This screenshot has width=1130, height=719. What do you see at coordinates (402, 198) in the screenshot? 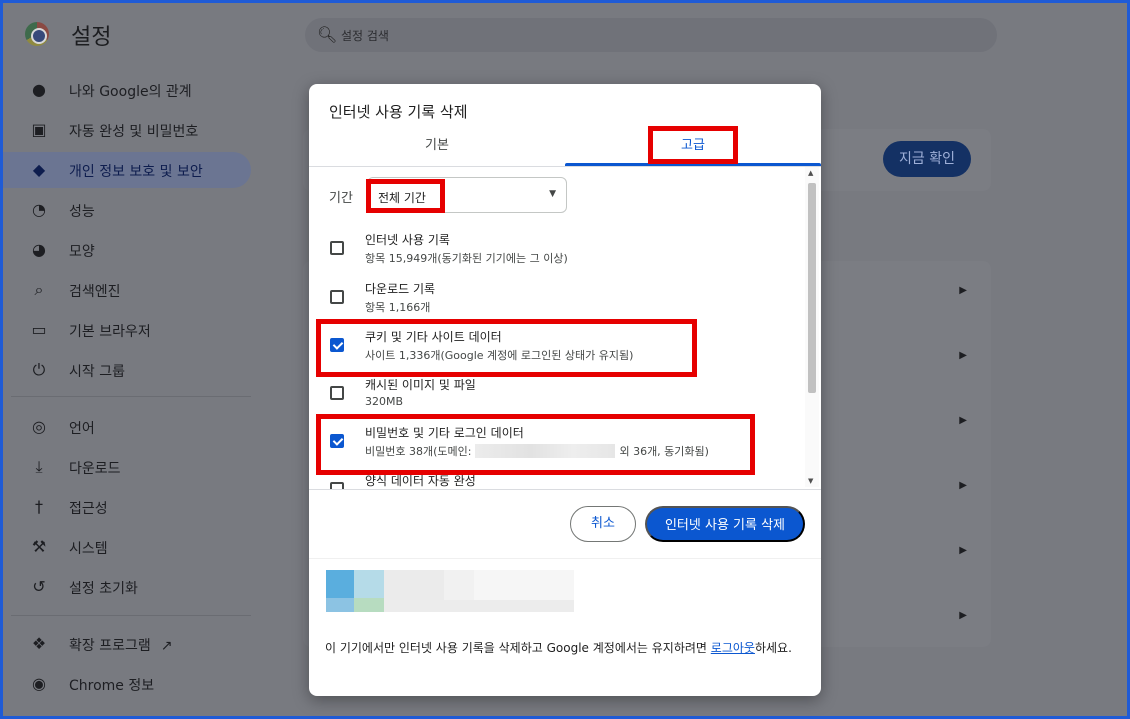
I see `time-range-value: 전체 기간` at bounding box center [402, 198].